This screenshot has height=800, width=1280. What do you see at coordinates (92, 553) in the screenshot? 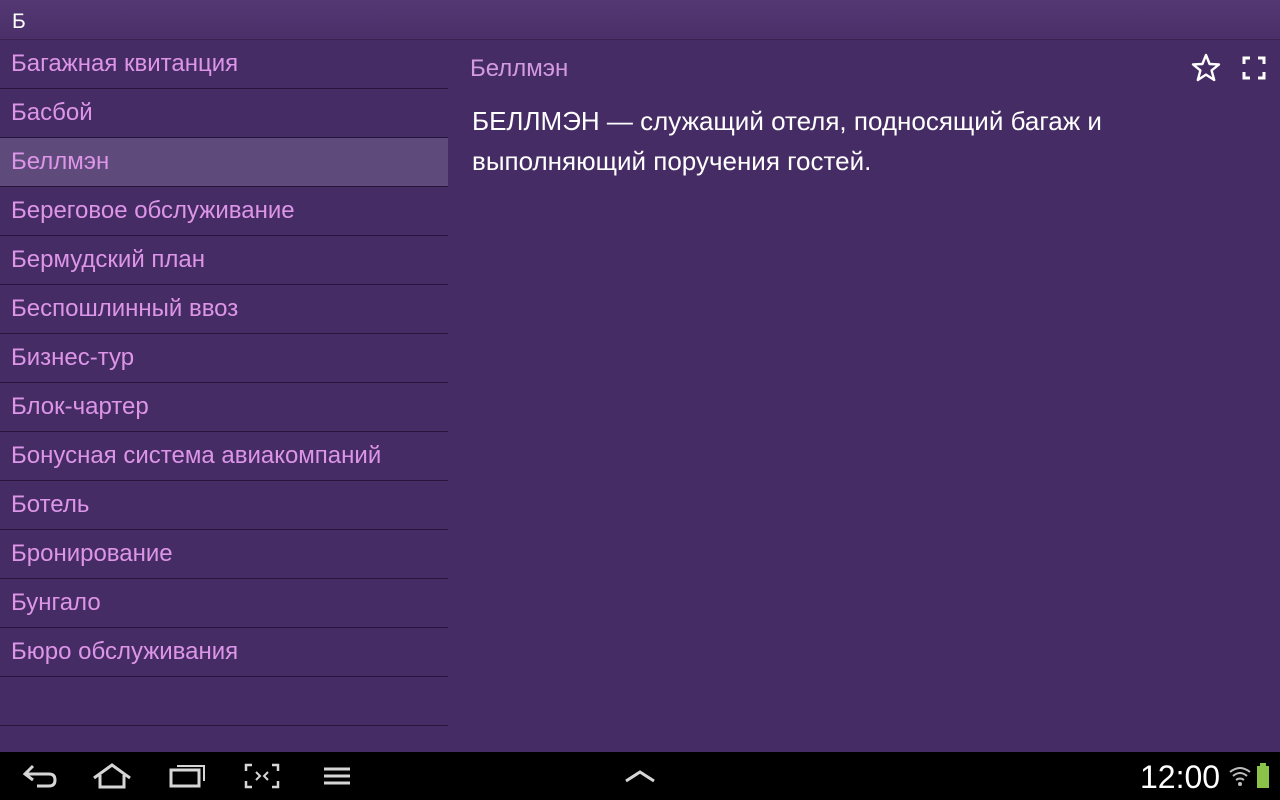
I see `term-list-item-label: Бронирование` at bounding box center [92, 553].